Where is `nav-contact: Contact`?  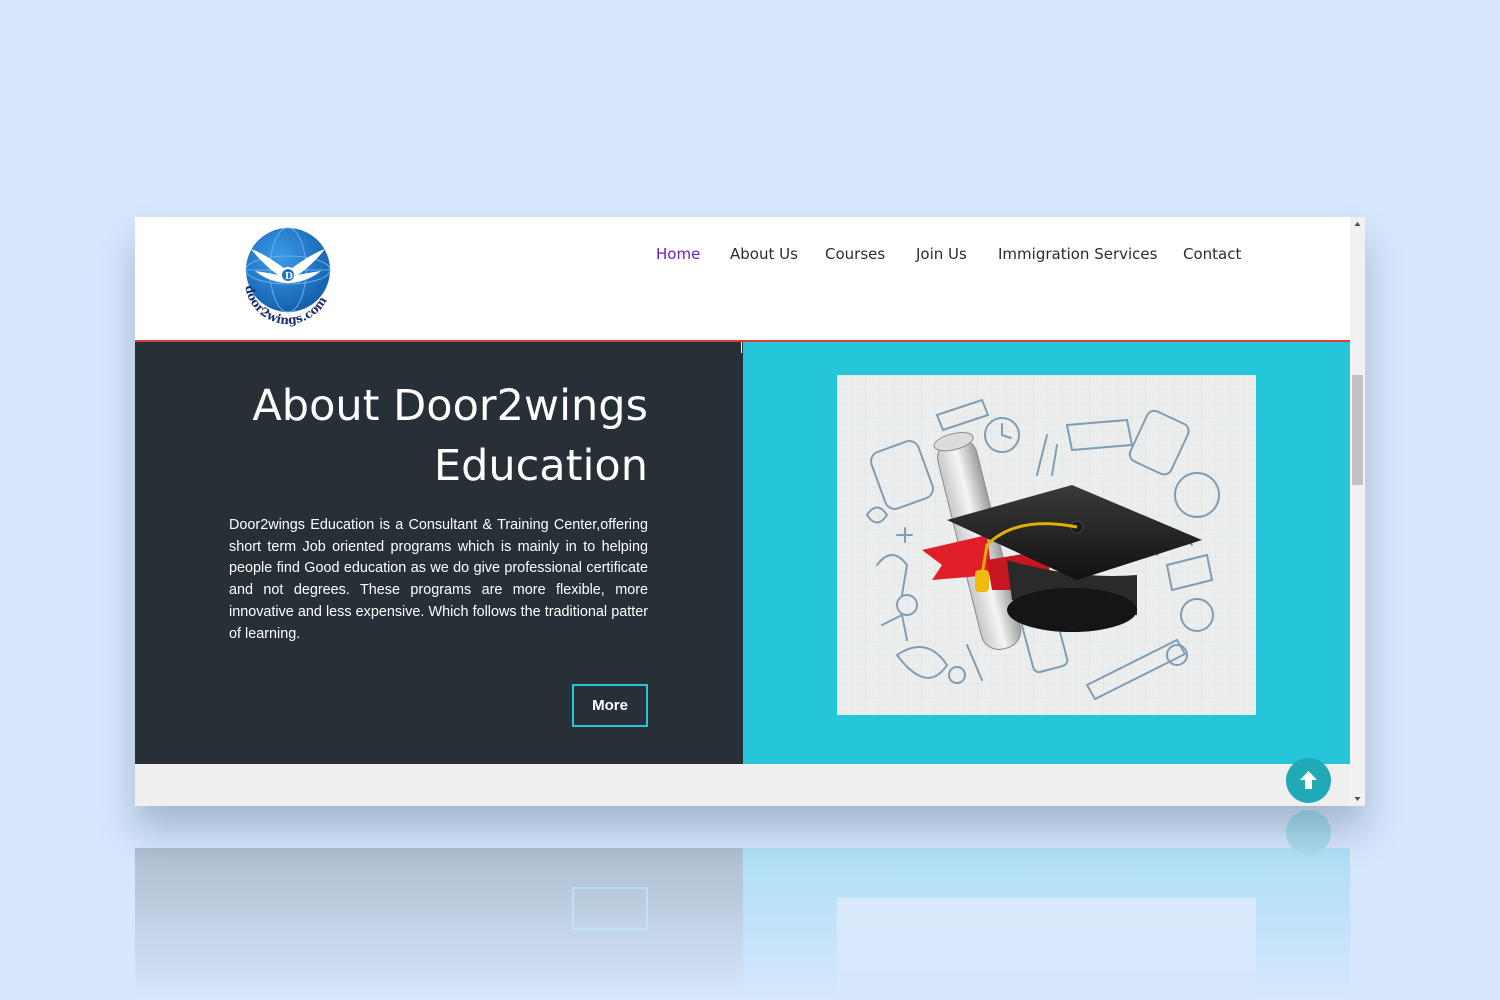 nav-contact: Contact is located at coordinates (1212, 254).